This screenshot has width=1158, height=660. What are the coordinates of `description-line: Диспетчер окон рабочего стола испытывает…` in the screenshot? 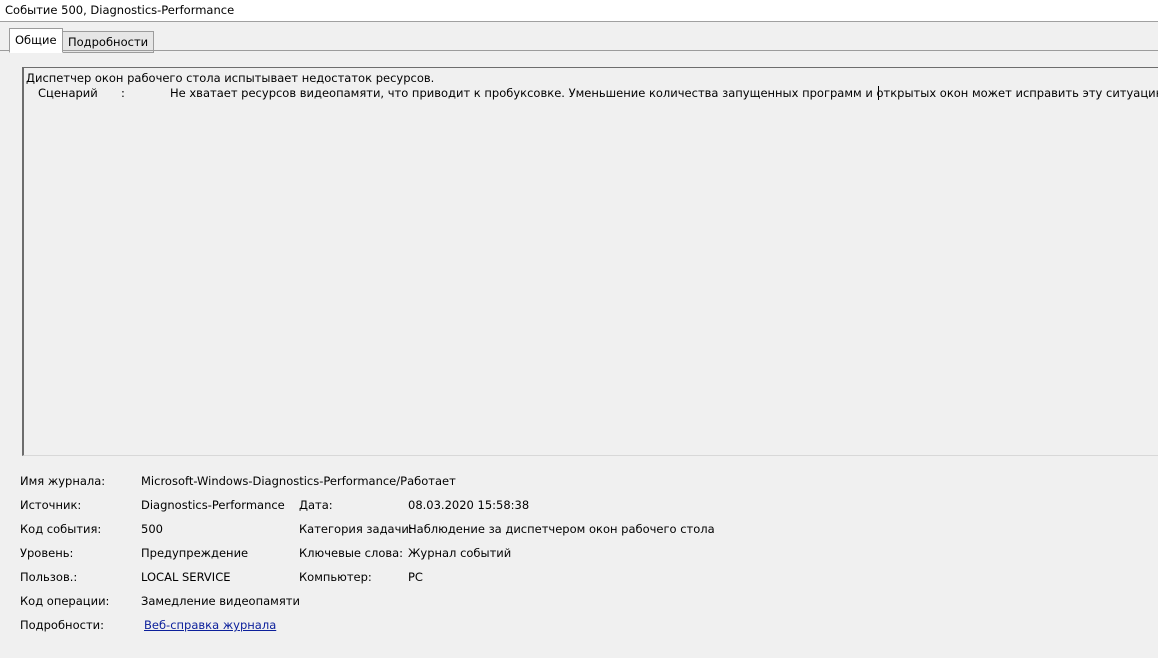 It's located at (230, 78).